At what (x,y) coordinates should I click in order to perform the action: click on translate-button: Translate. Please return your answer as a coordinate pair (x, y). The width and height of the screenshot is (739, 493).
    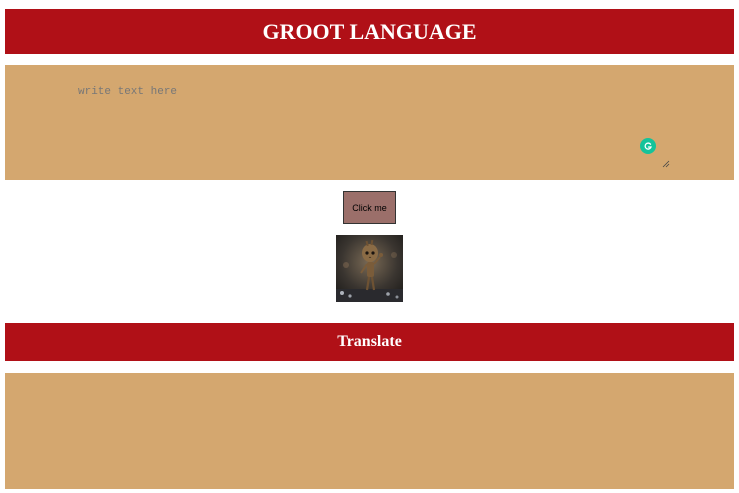
    Looking at the image, I should click on (369, 342).